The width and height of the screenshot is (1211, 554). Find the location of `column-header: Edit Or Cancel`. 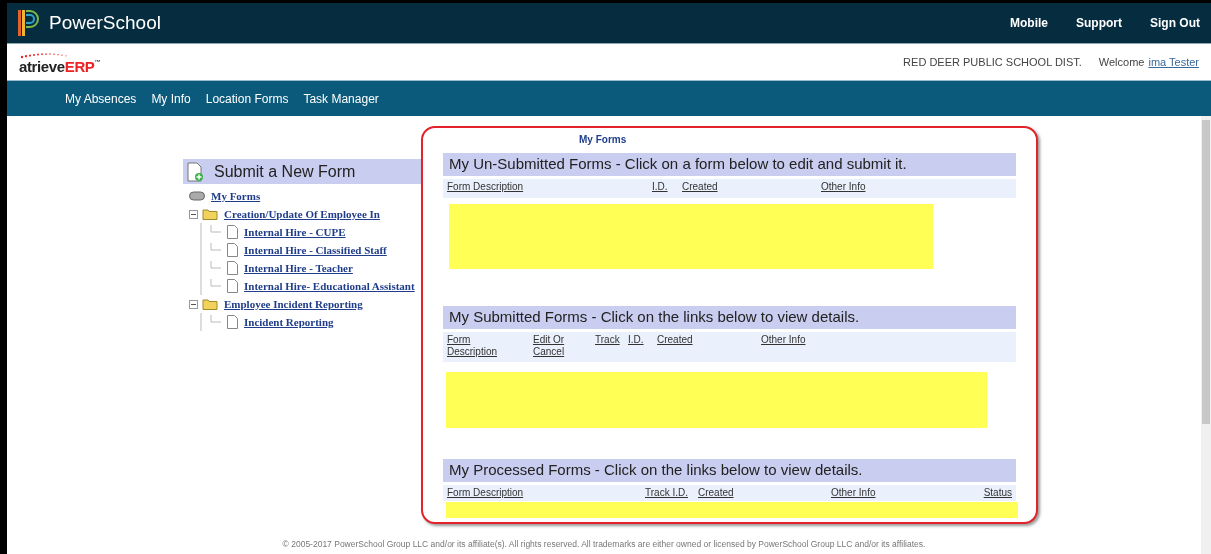

column-header: Edit Or Cancel is located at coordinates (561, 346).